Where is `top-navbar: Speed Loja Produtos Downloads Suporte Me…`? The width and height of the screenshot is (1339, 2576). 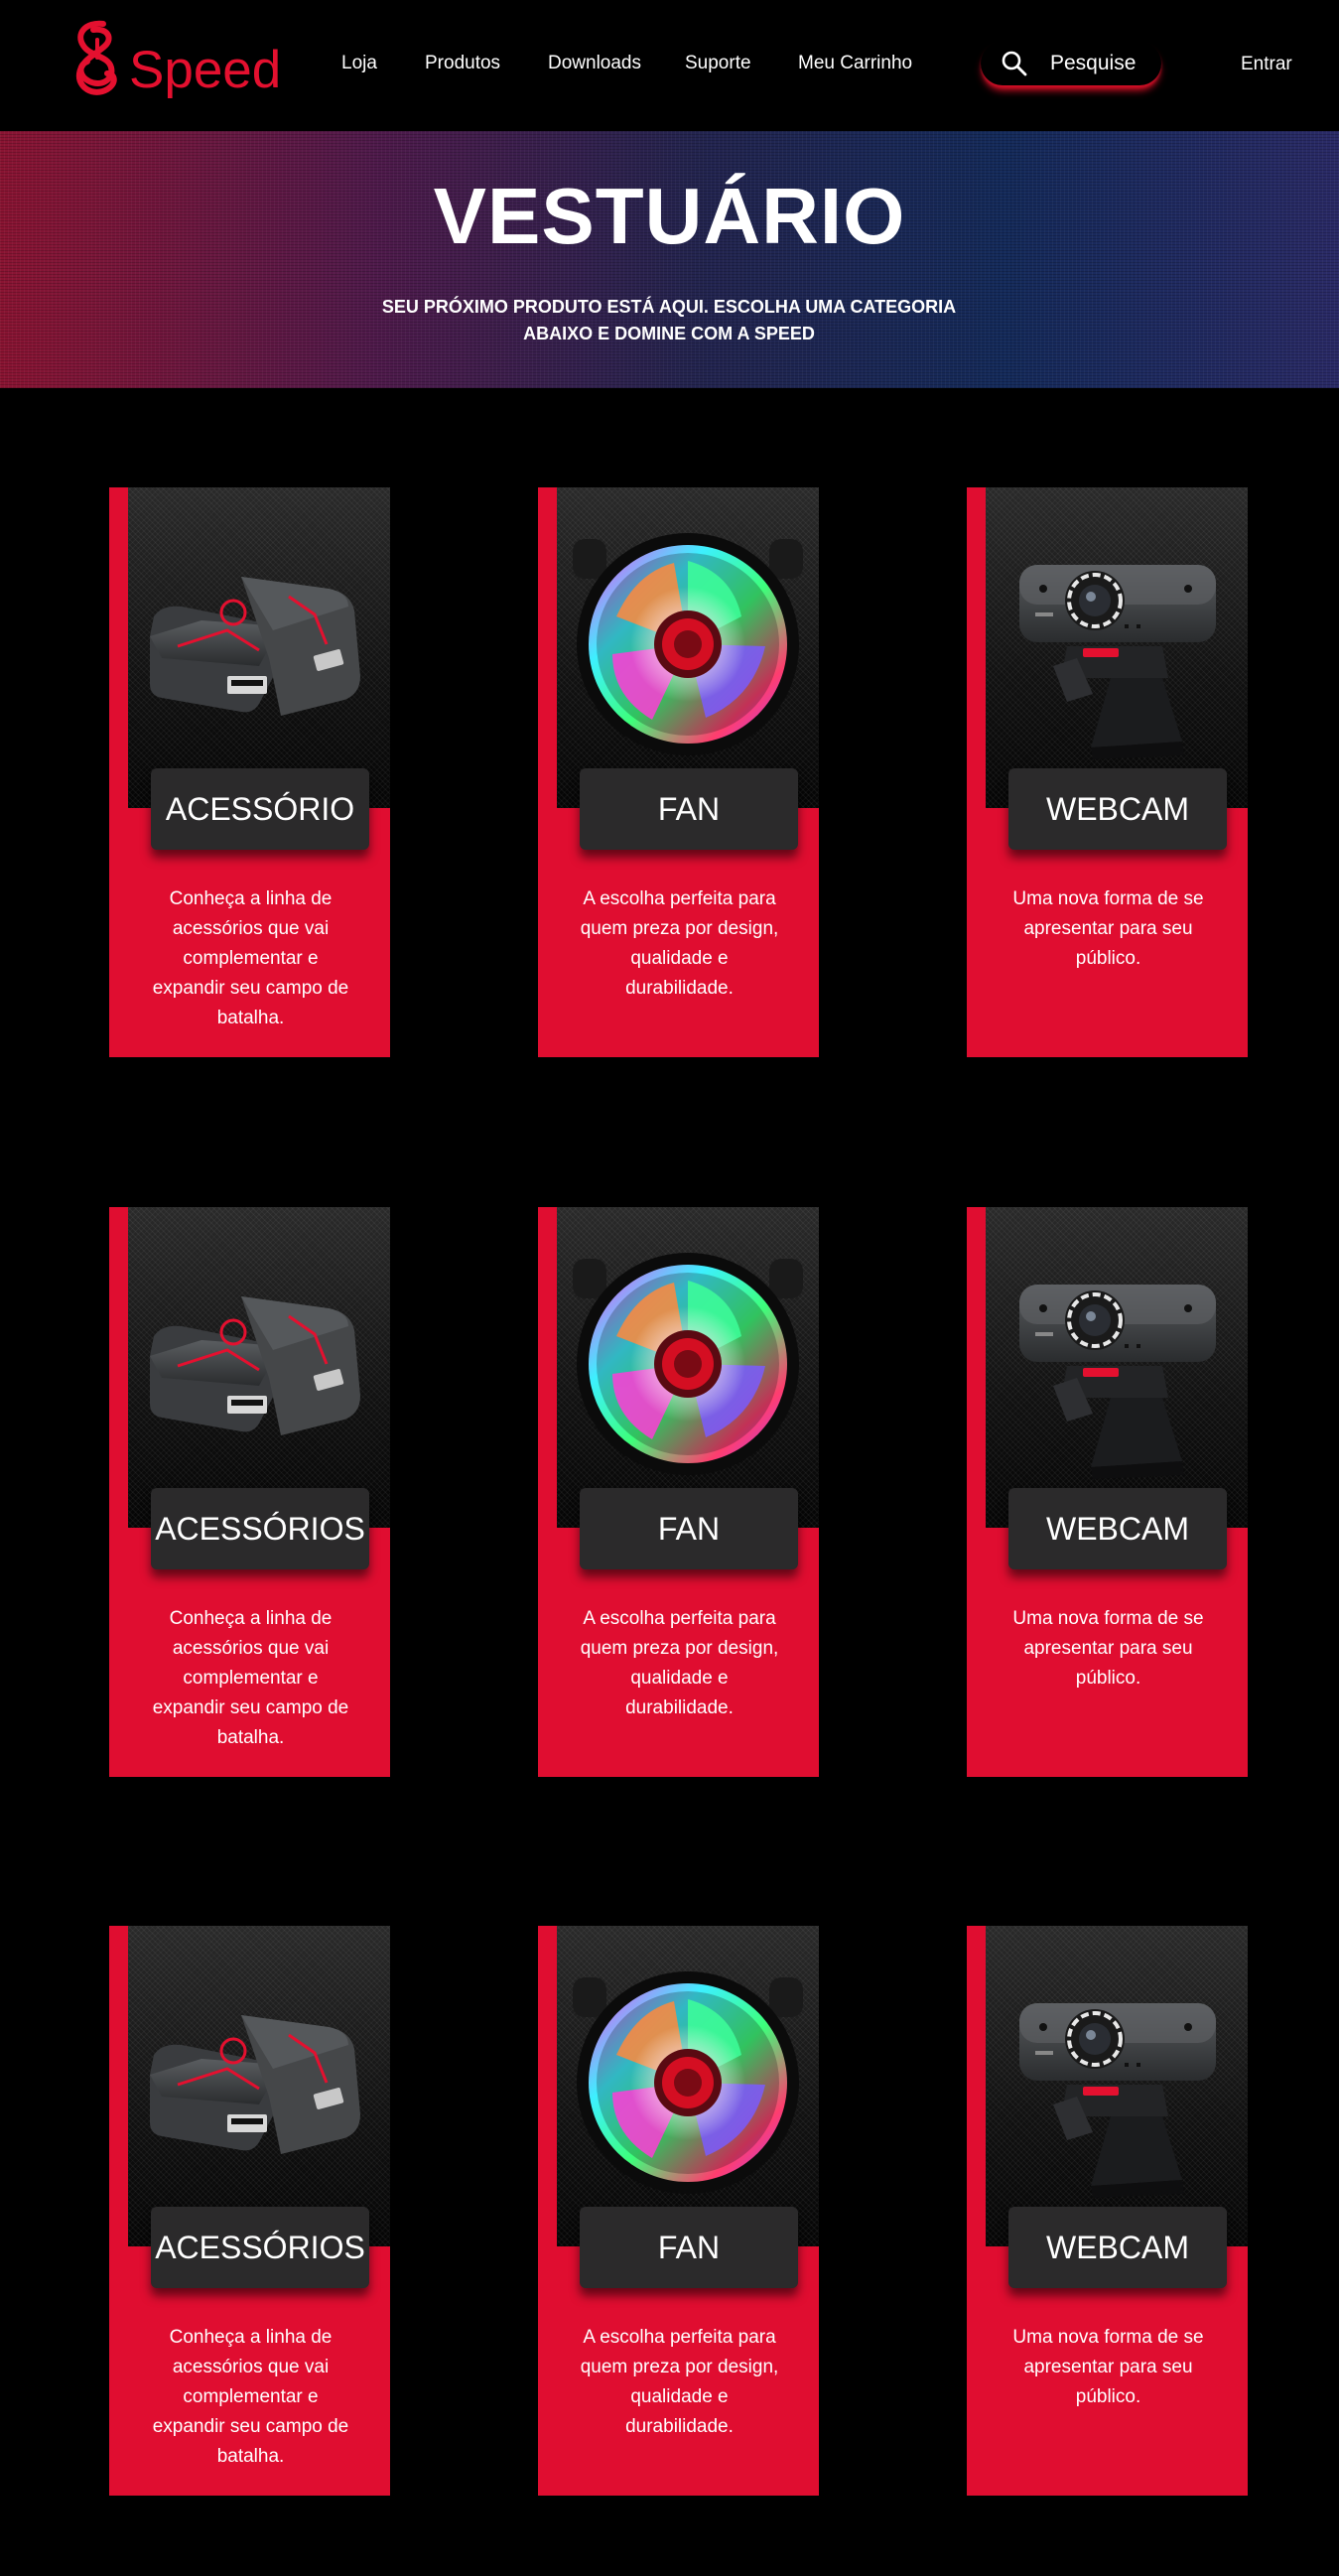
top-navbar: Speed Loja Produtos Downloads Suporte Me… is located at coordinates (669, 65).